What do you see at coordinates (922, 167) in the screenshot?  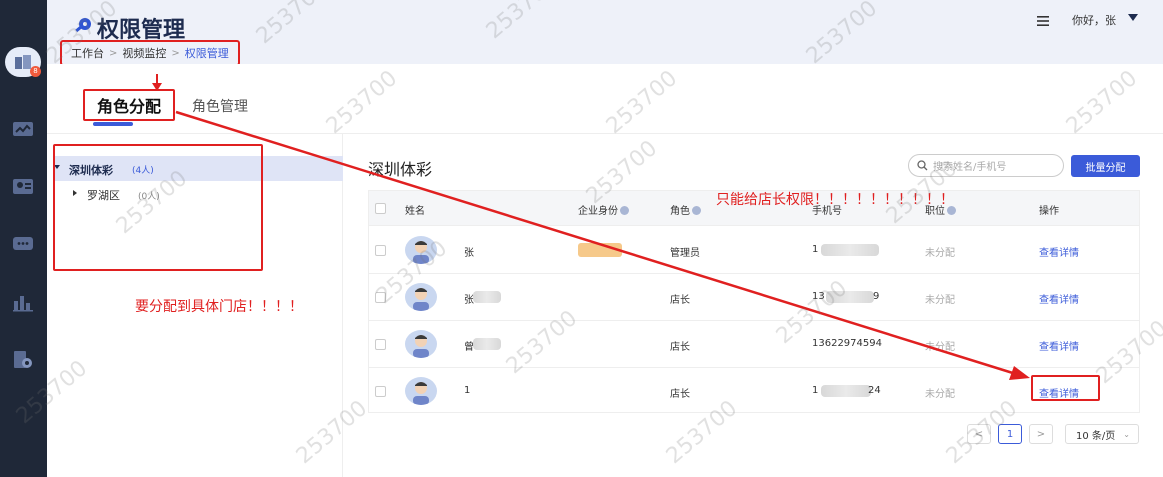 I see `search-icon` at bounding box center [922, 167].